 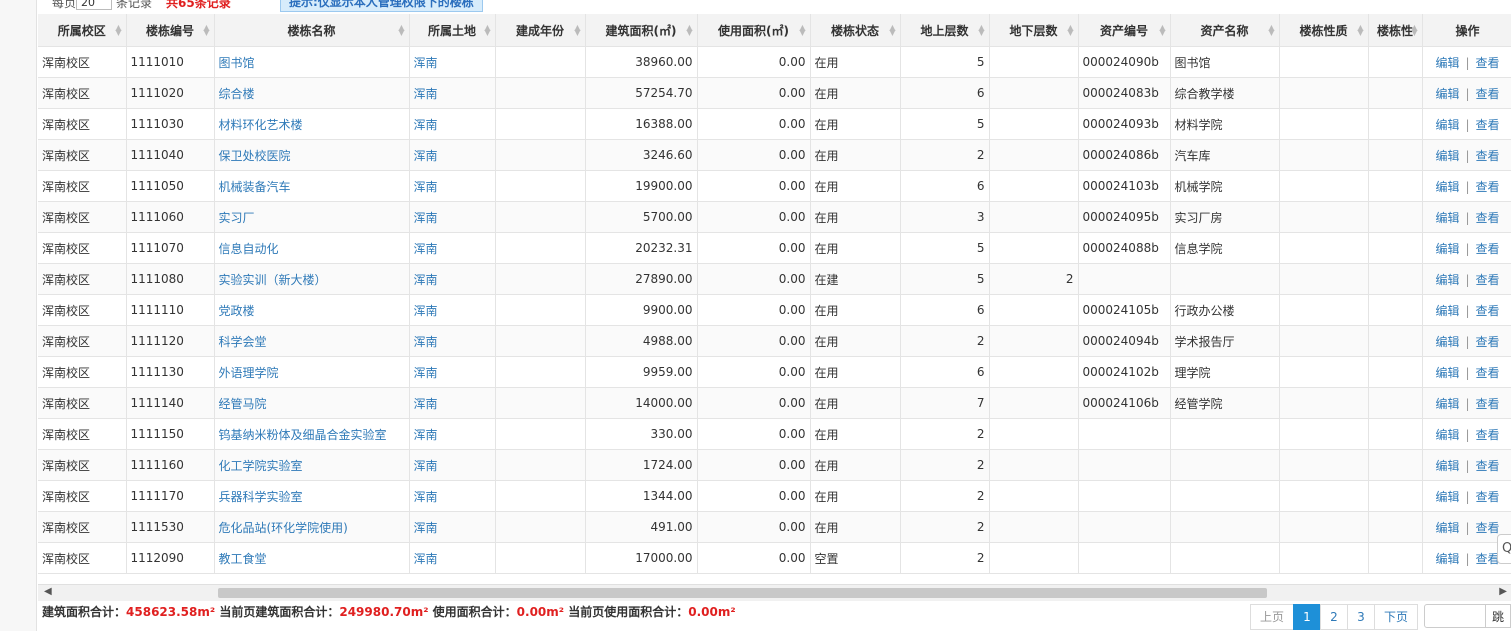 What do you see at coordinates (312, 124) in the screenshot?
I see `table-cell-link: 材料环化艺术楼` at bounding box center [312, 124].